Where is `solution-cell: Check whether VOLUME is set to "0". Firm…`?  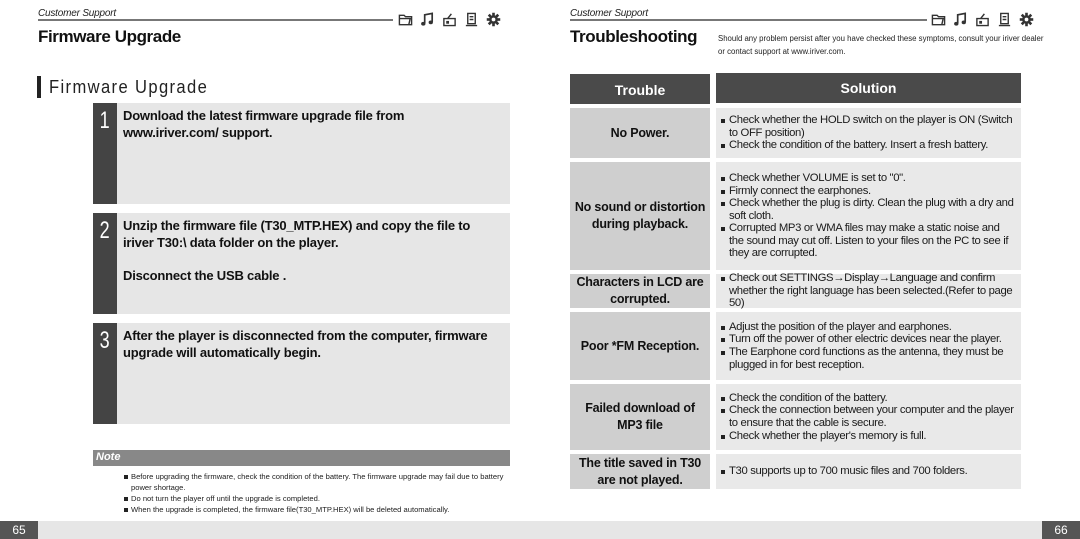 solution-cell: Check whether VOLUME is set to "0". Firm… is located at coordinates (868, 216).